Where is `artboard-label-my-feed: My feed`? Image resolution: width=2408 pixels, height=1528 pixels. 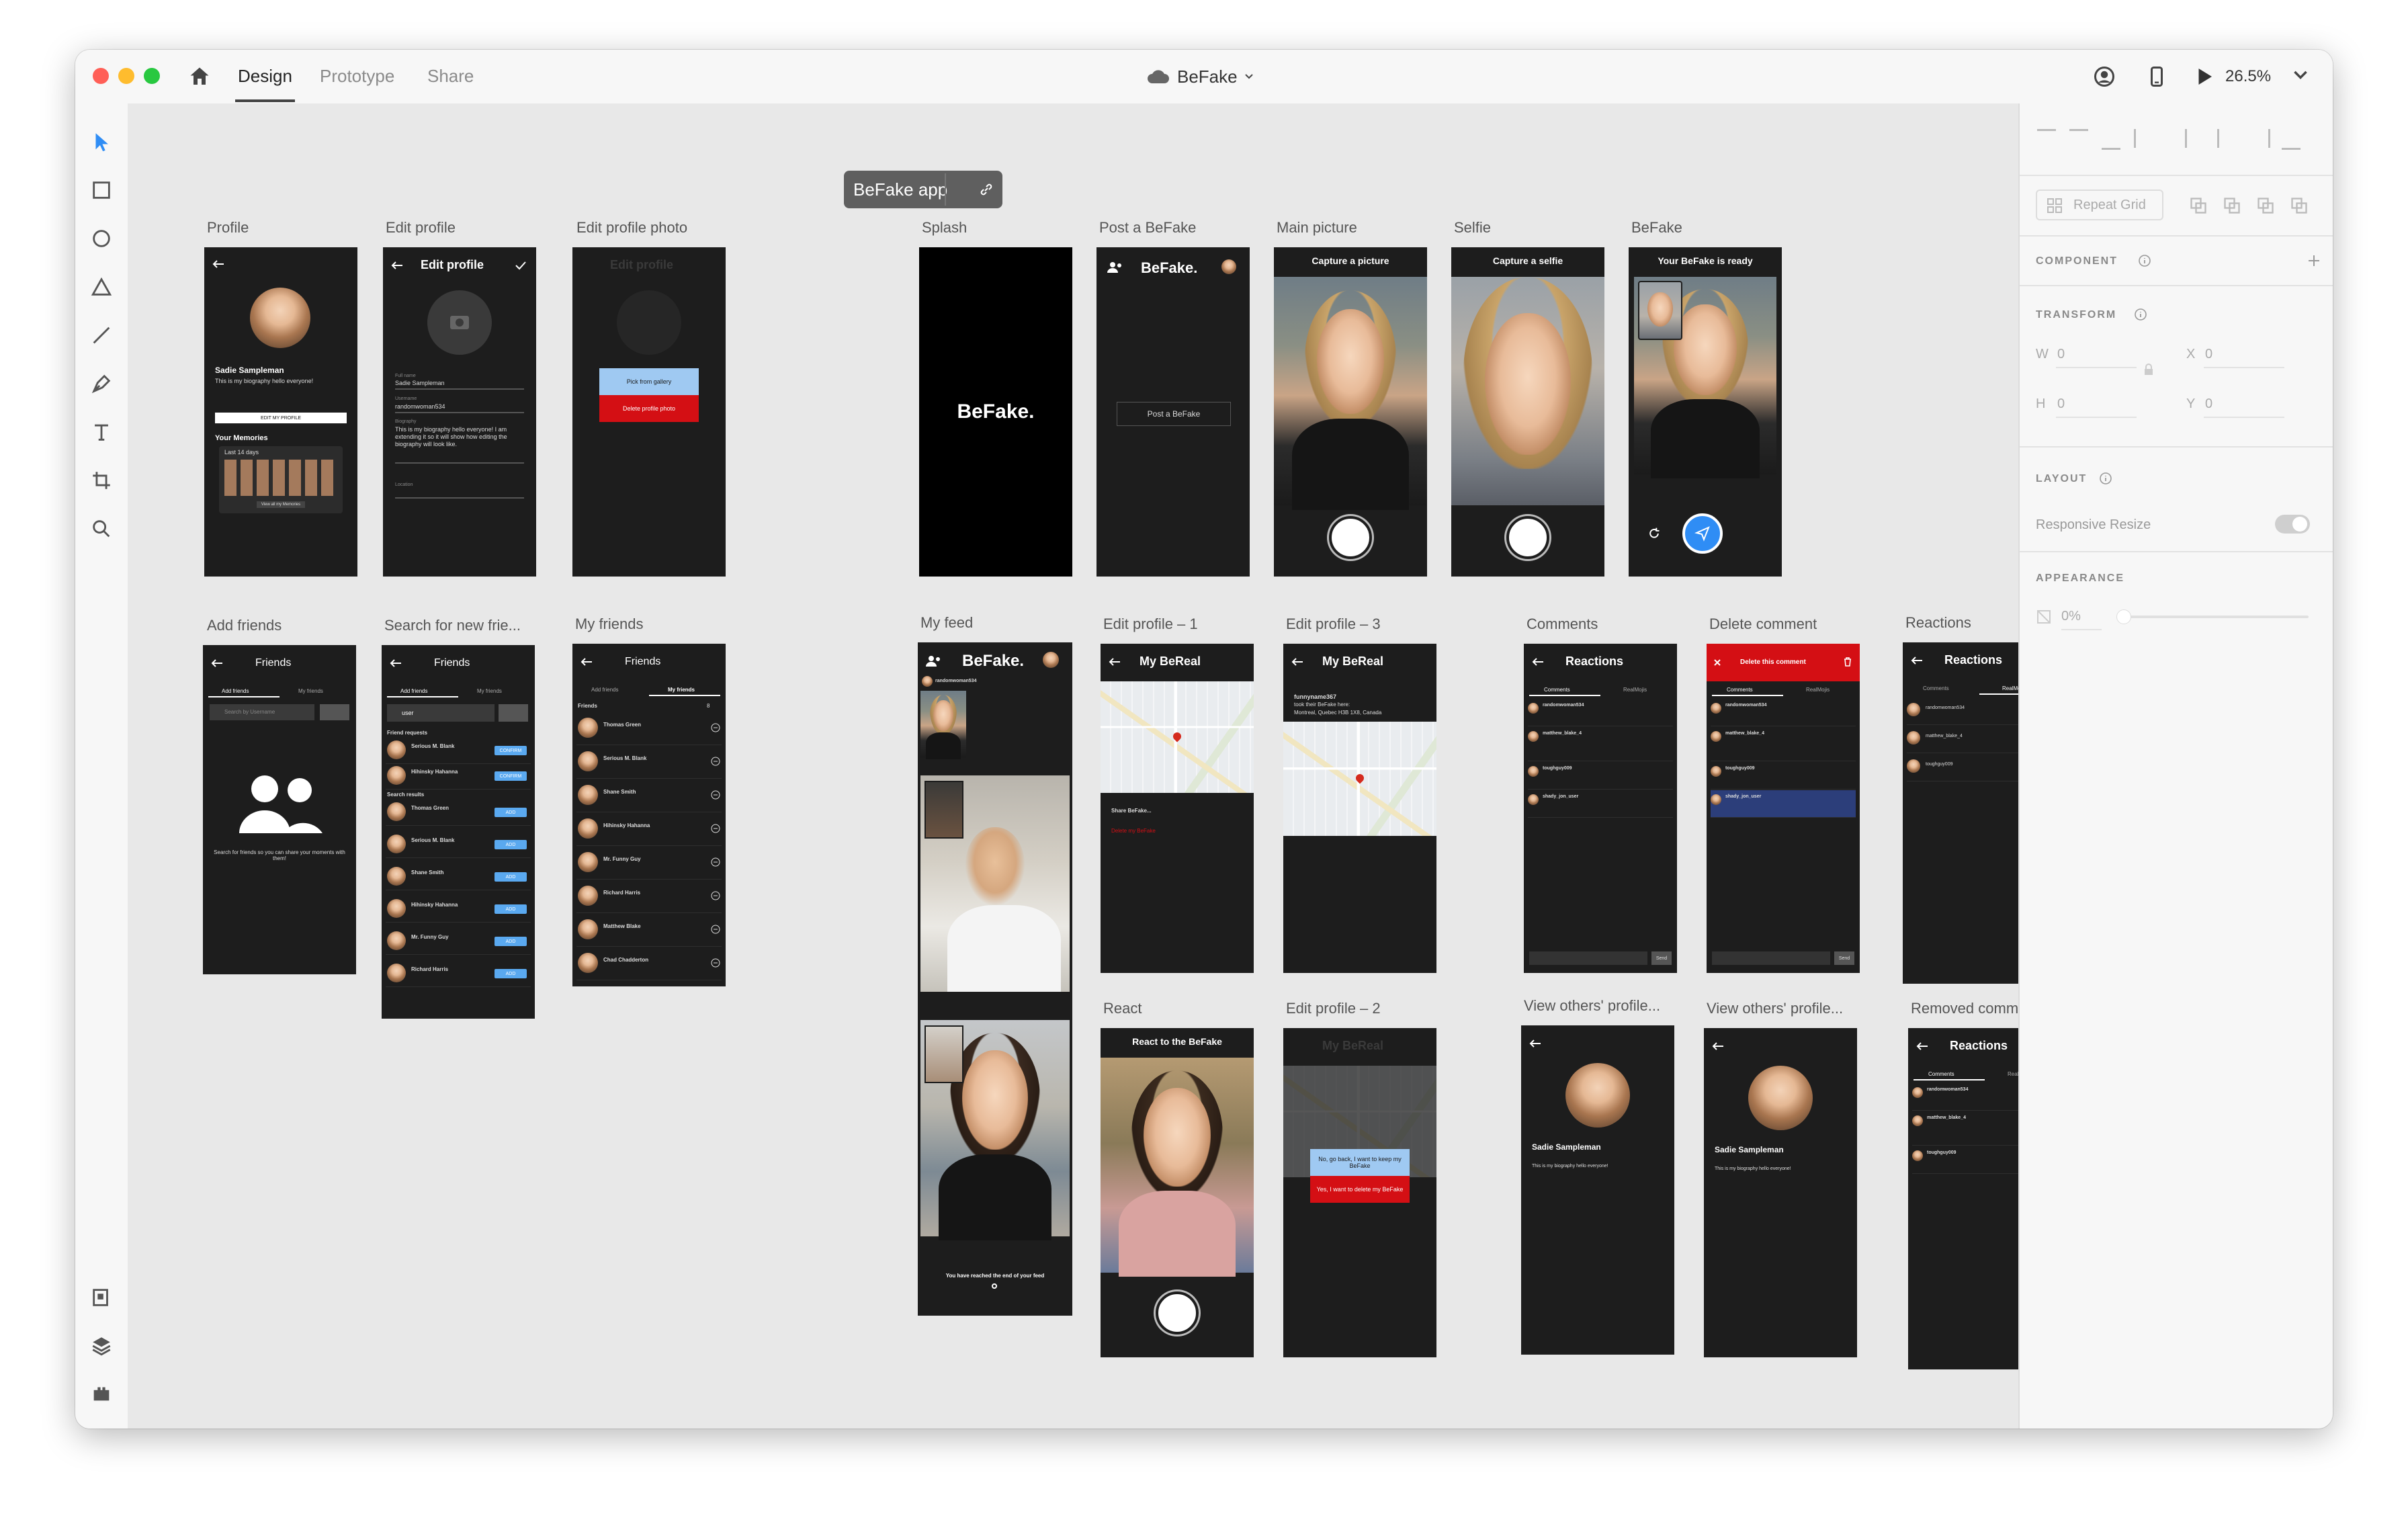 artboard-label-my-feed: My feed is located at coordinates (946, 623).